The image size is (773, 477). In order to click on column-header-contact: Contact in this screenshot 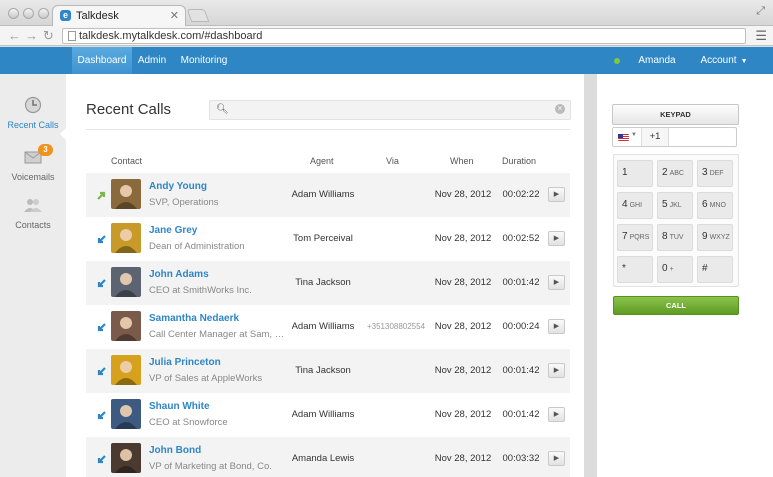, I will do `click(127, 161)`.